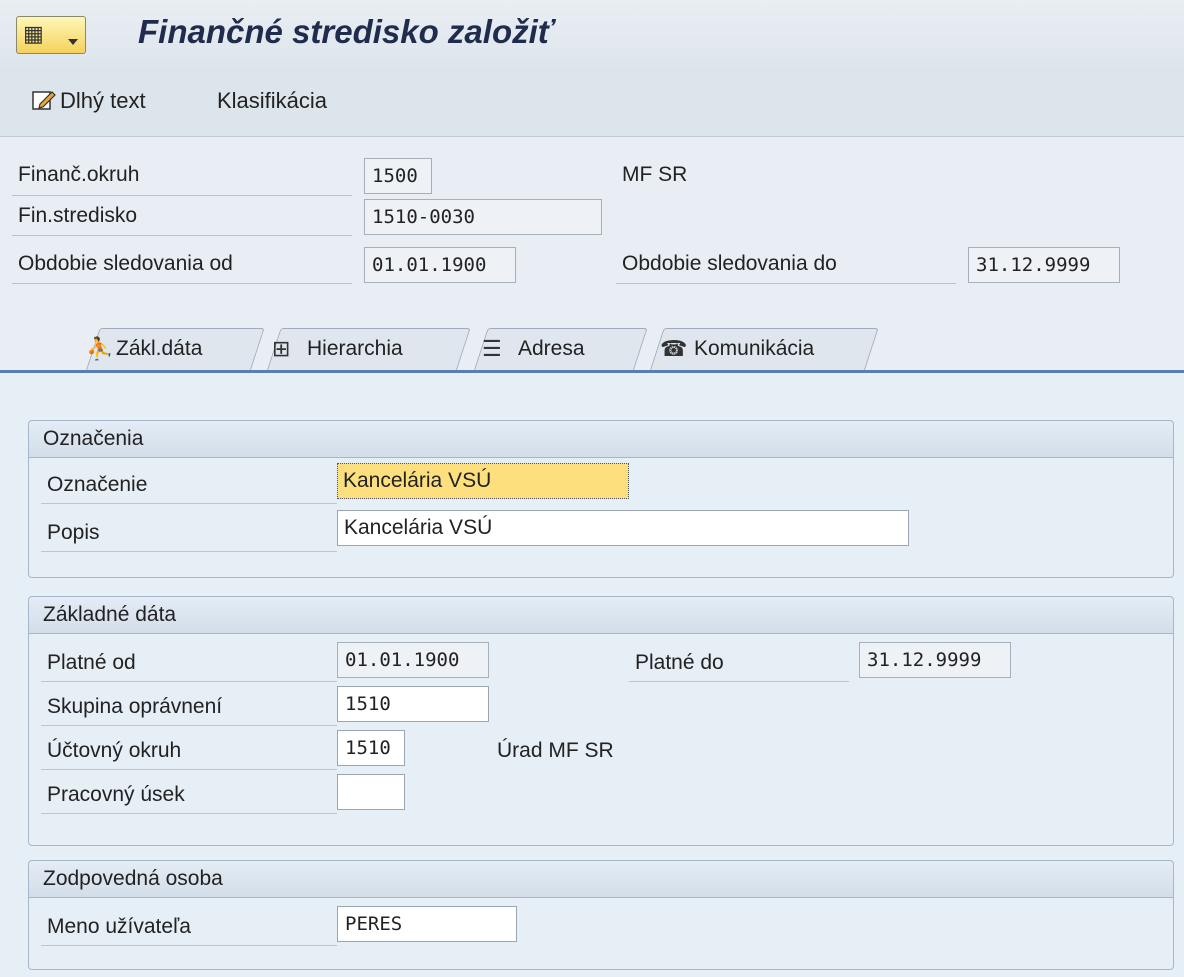  What do you see at coordinates (114, 750) in the screenshot?
I see `company-code-label: Účtovný okruh` at bounding box center [114, 750].